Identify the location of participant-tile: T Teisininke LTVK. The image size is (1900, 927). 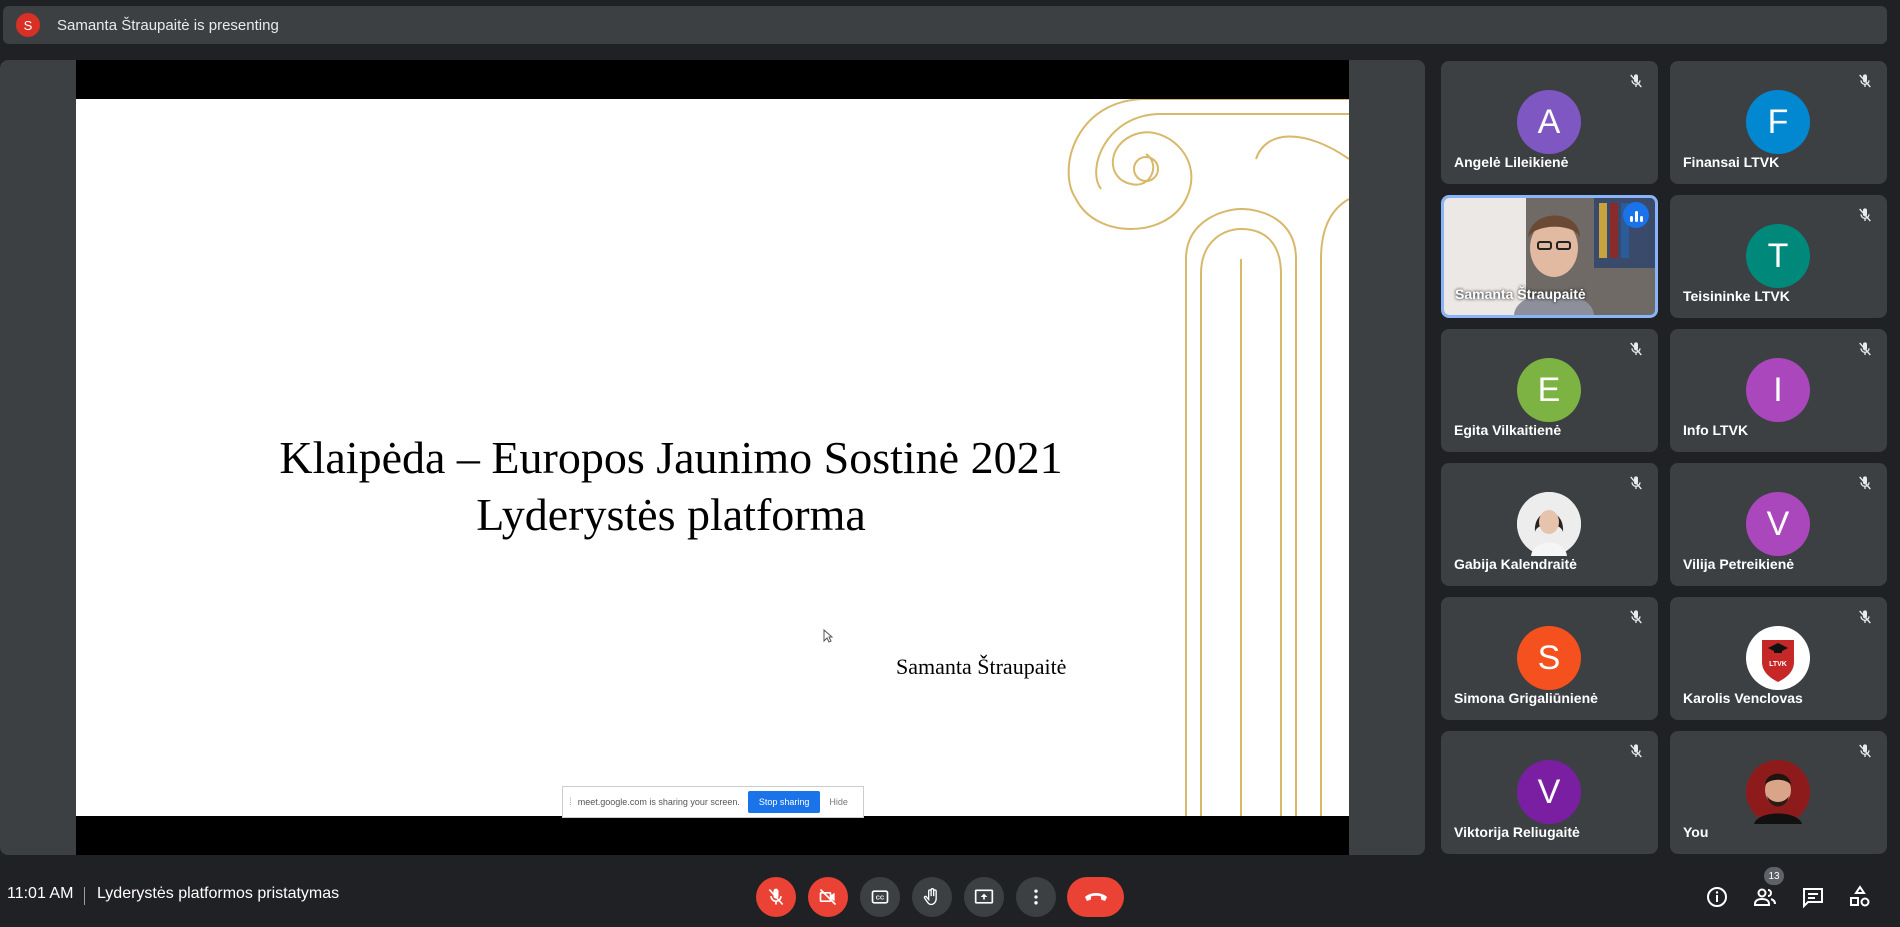
(1778, 256).